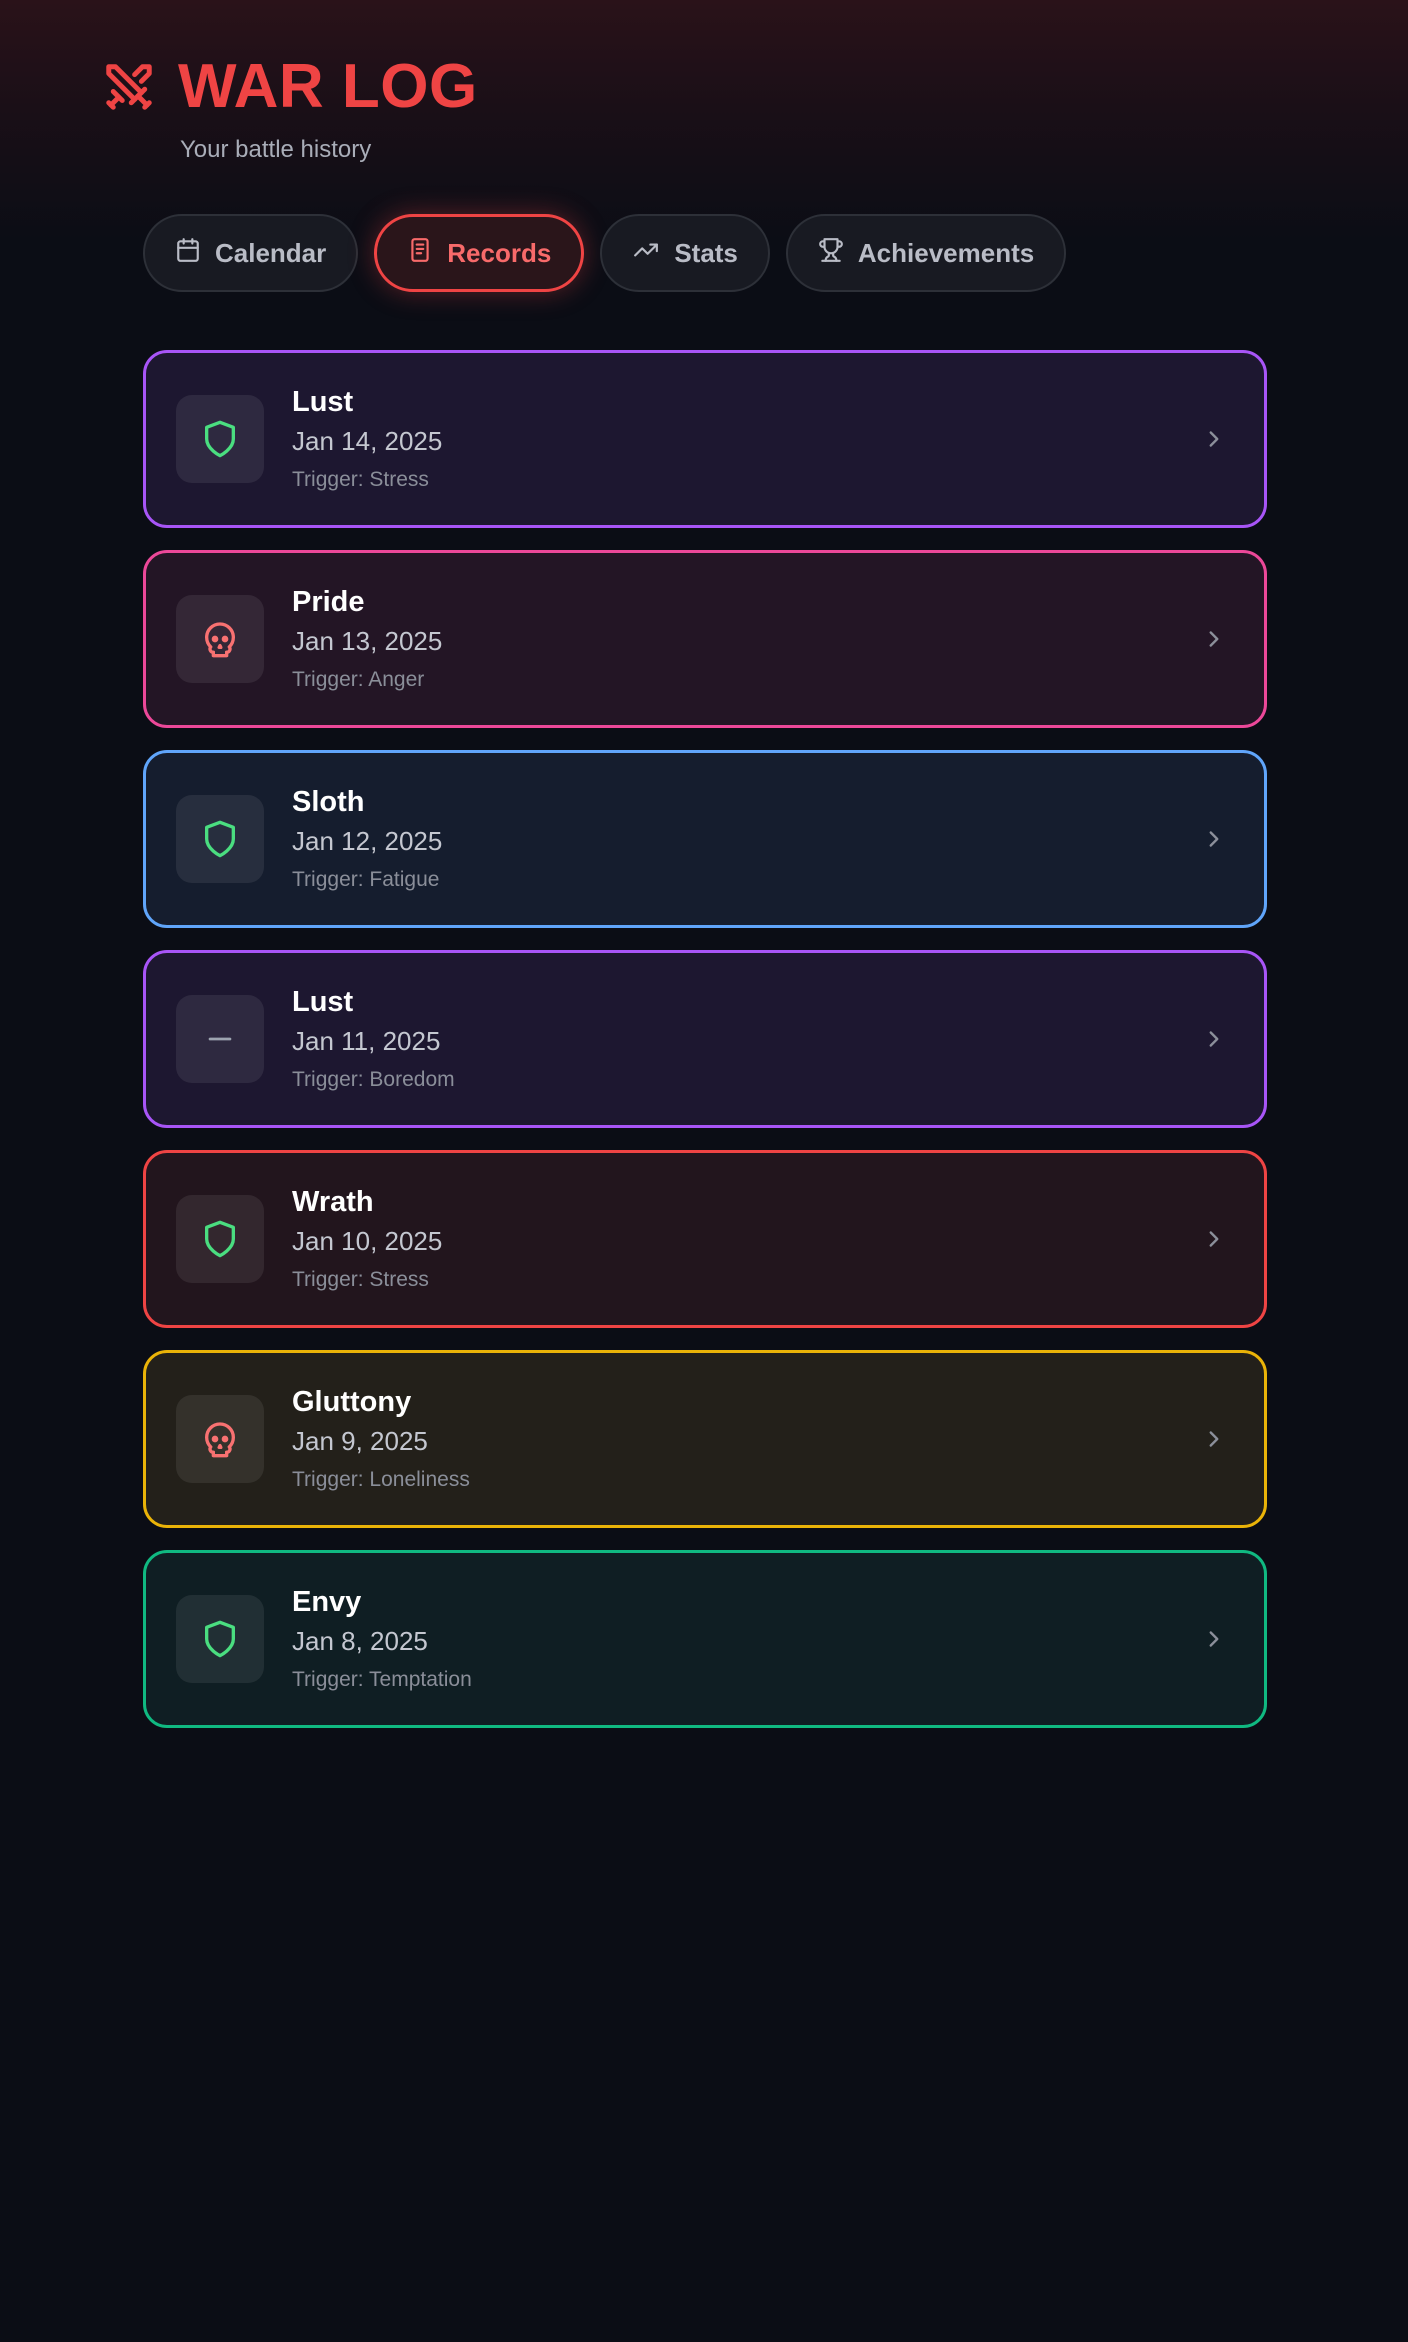  What do you see at coordinates (367, 841) in the screenshot?
I see `record-date: Jan 12, 2025` at bounding box center [367, 841].